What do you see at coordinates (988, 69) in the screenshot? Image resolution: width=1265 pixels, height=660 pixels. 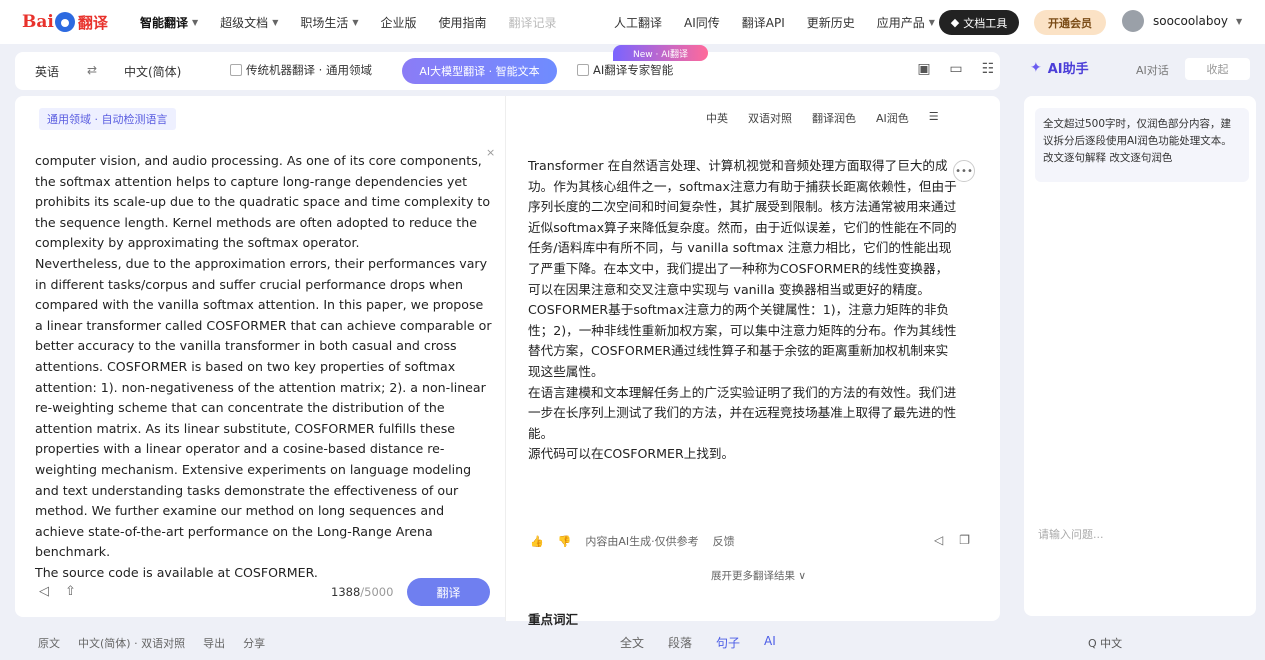 I see `layout-icon: ☷` at bounding box center [988, 69].